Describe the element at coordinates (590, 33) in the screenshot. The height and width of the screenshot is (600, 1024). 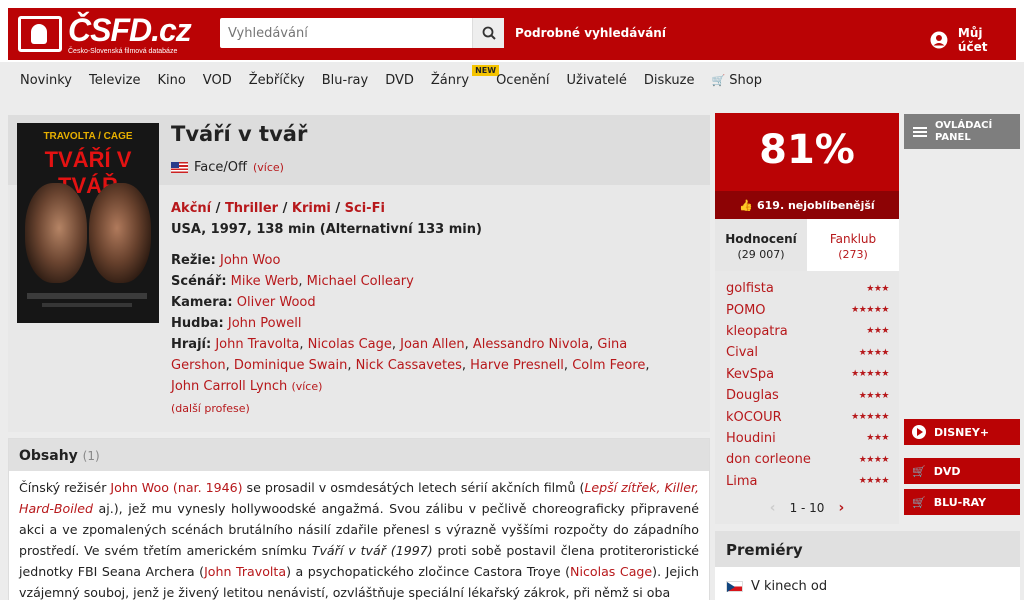
I see `advanced-search-link: Podrobné vyhledávání` at that location.